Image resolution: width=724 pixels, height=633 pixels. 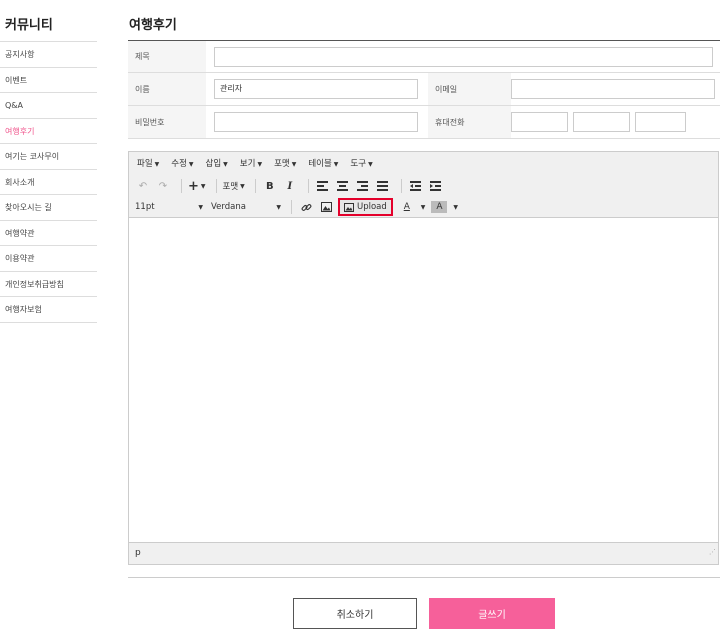 What do you see at coordinates (613, 89) in the screenshot?
I see `email-input` at bounding box center [613, 89].